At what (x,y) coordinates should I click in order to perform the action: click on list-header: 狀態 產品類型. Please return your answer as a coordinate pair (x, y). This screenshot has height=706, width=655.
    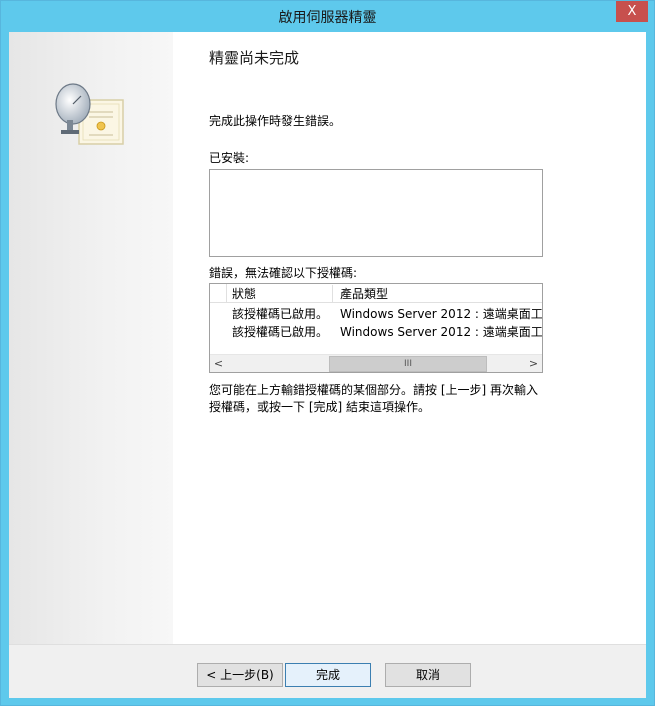
    Looking at the image, I should click on (376, 293).